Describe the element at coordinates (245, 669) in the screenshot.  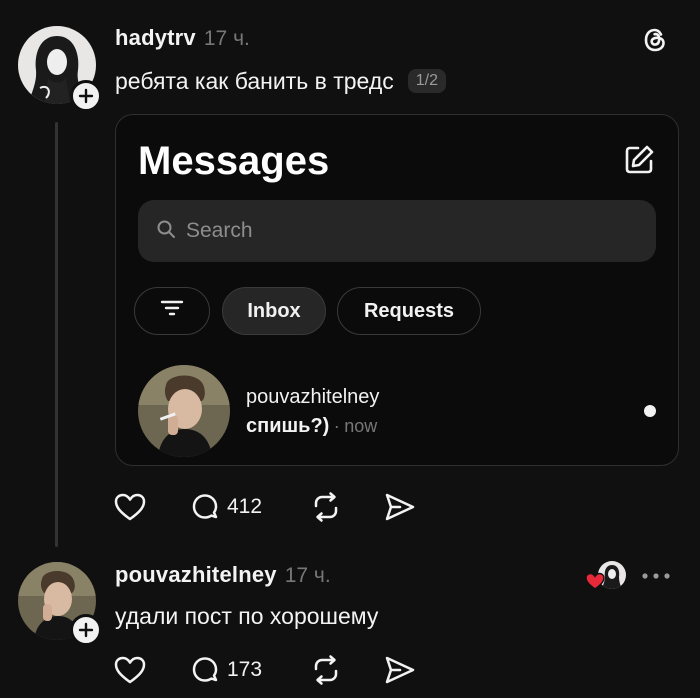
I see `reply-comment-count: 173` at that location.